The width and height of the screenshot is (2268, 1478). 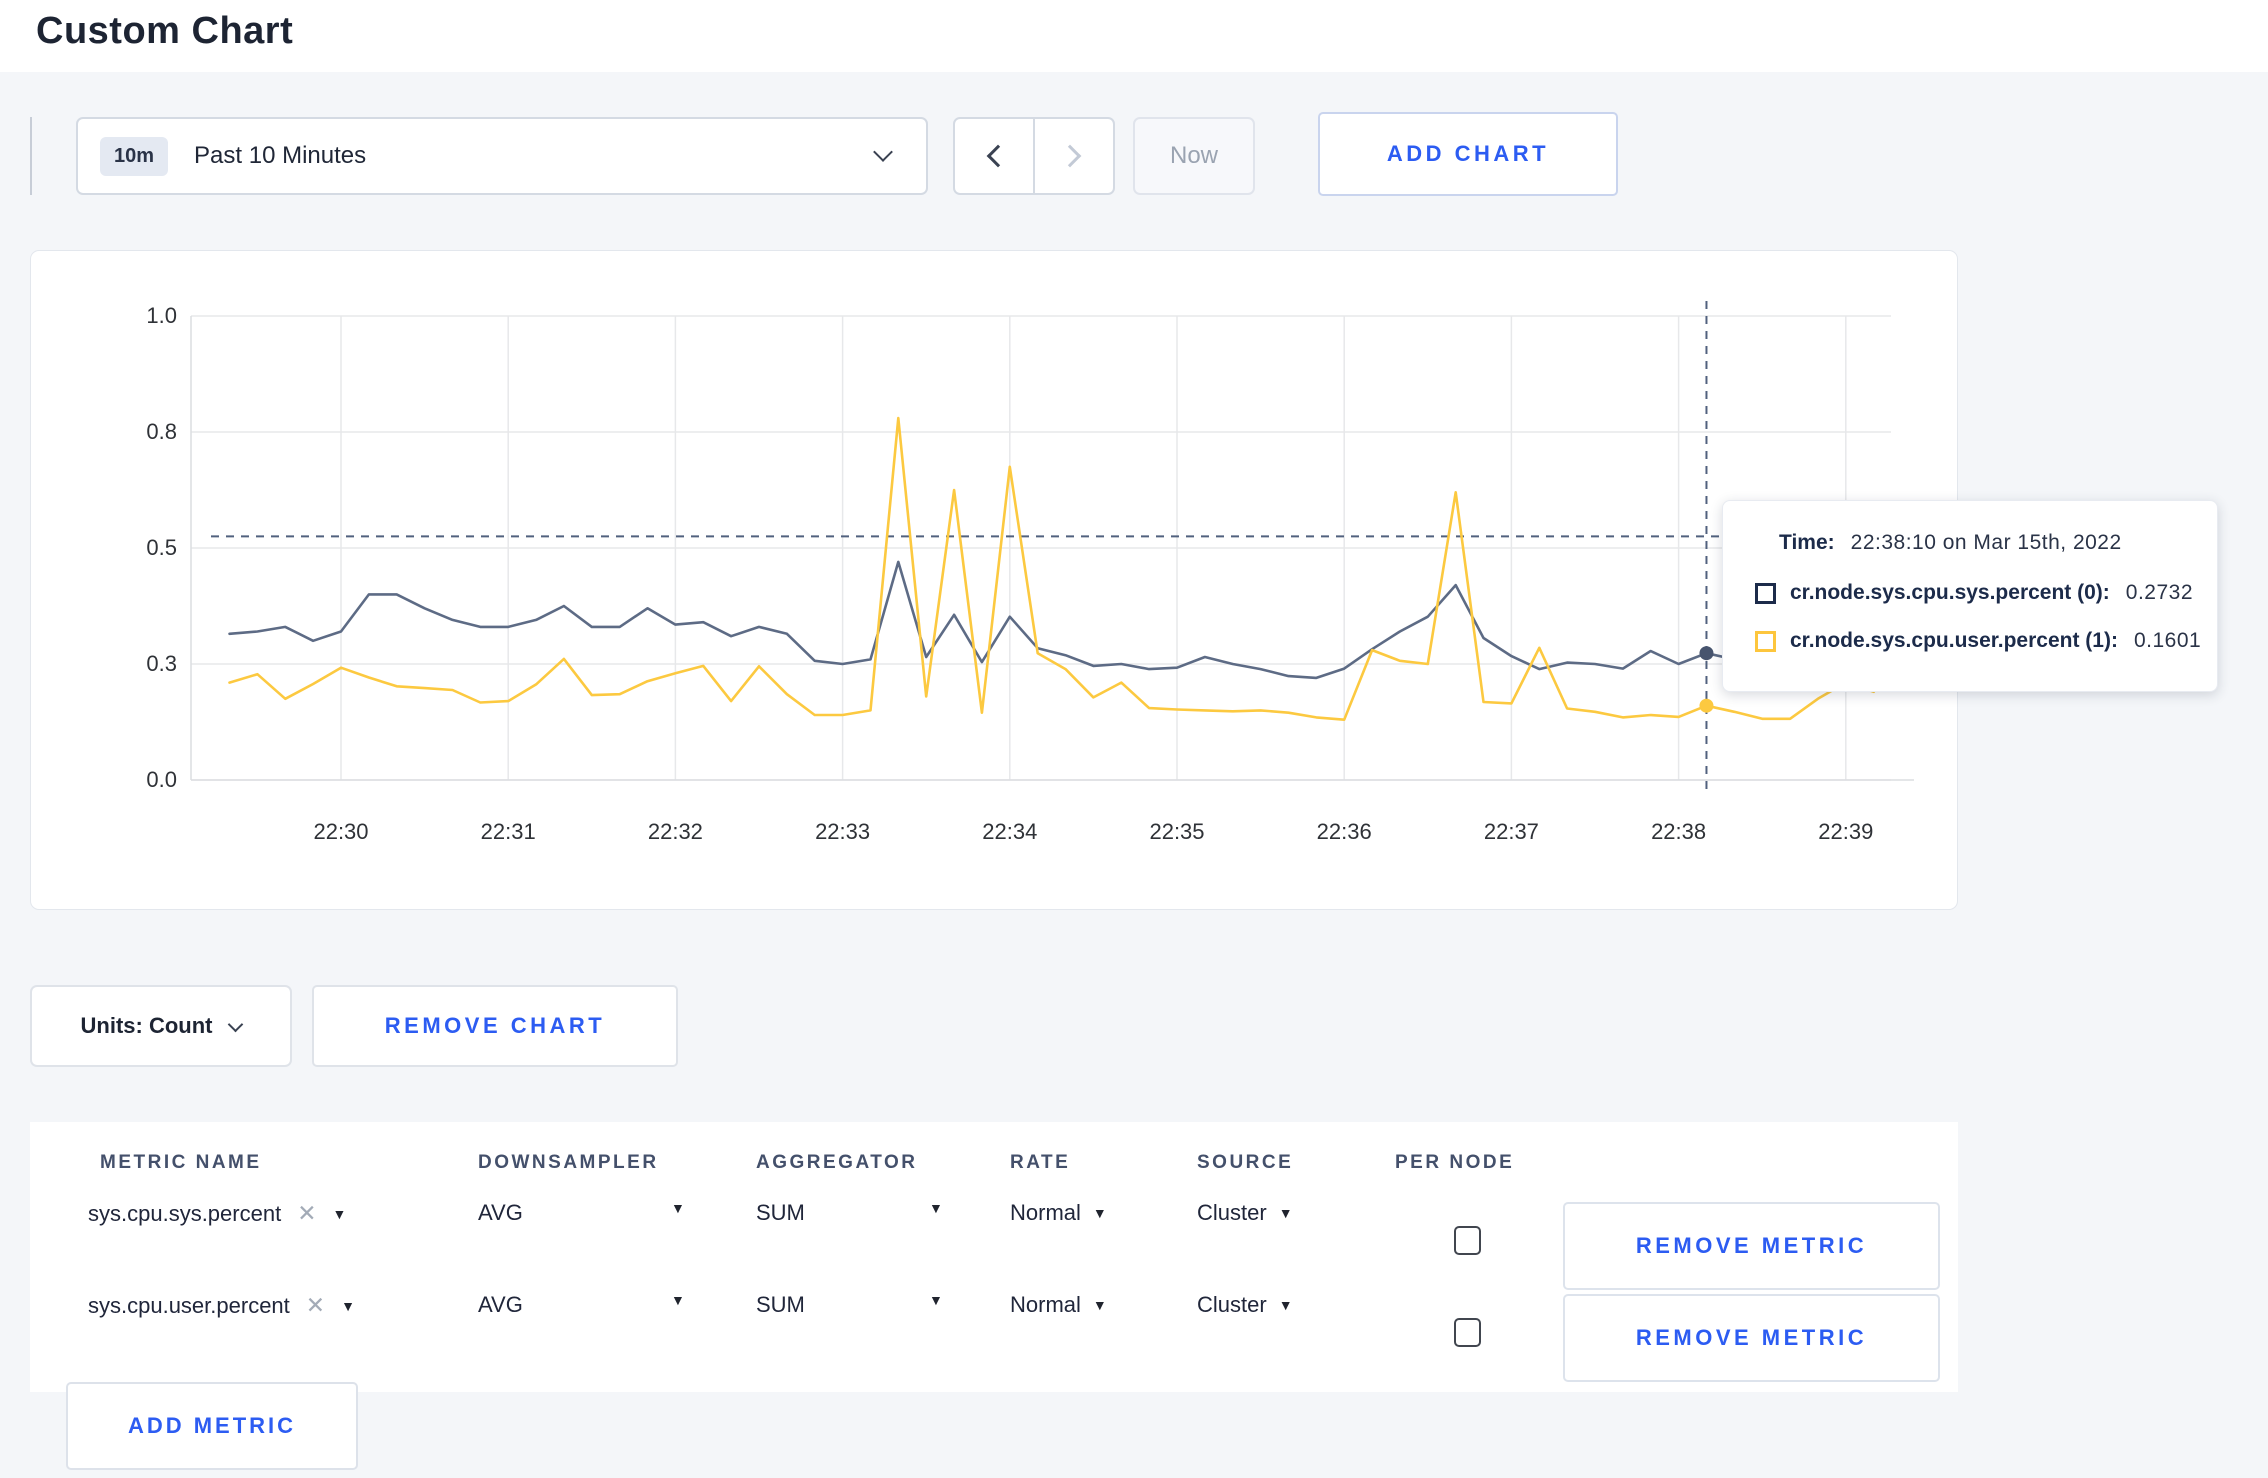 What do you see at coordinates (2159, 592) in the screenshot?
I see `tooltip-series-sys-value: 0.2732` at bounding box center [2159, 592].